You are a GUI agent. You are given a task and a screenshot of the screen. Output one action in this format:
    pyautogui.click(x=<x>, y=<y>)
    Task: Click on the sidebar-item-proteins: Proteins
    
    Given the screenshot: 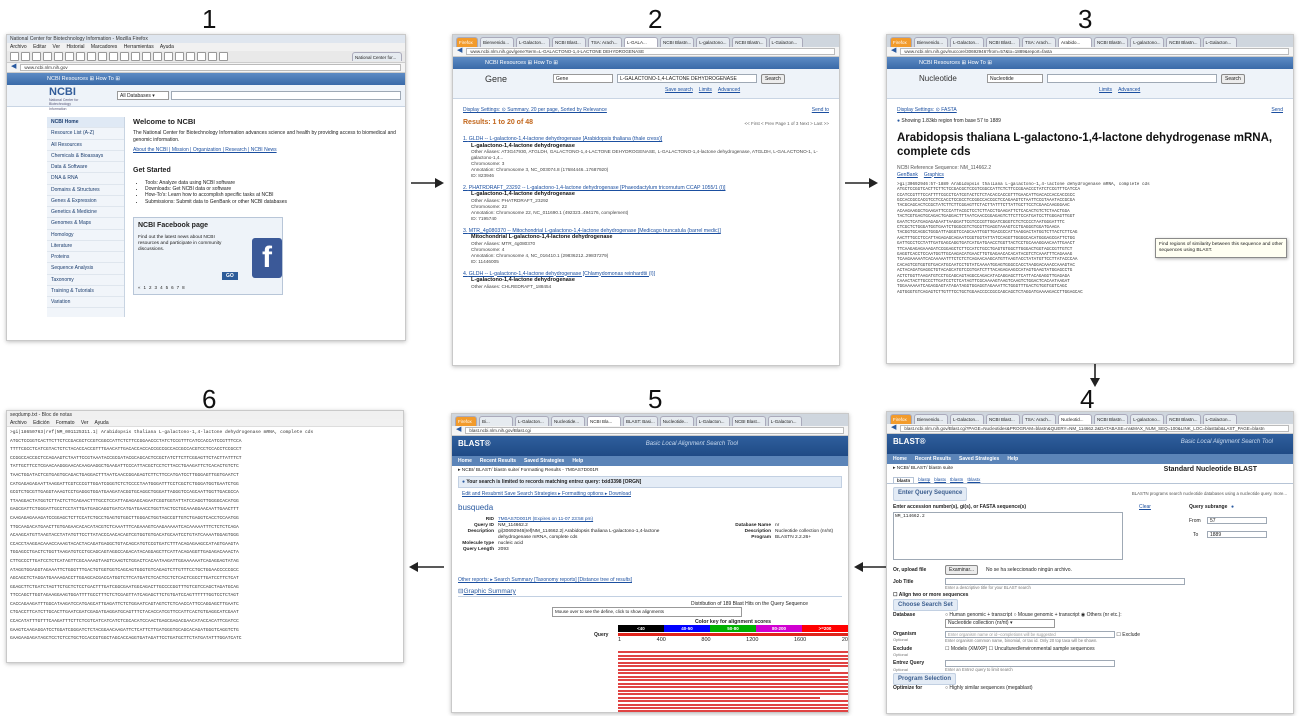 What is the action you would take?
    pyautogui.click(x=85, y=258)
    